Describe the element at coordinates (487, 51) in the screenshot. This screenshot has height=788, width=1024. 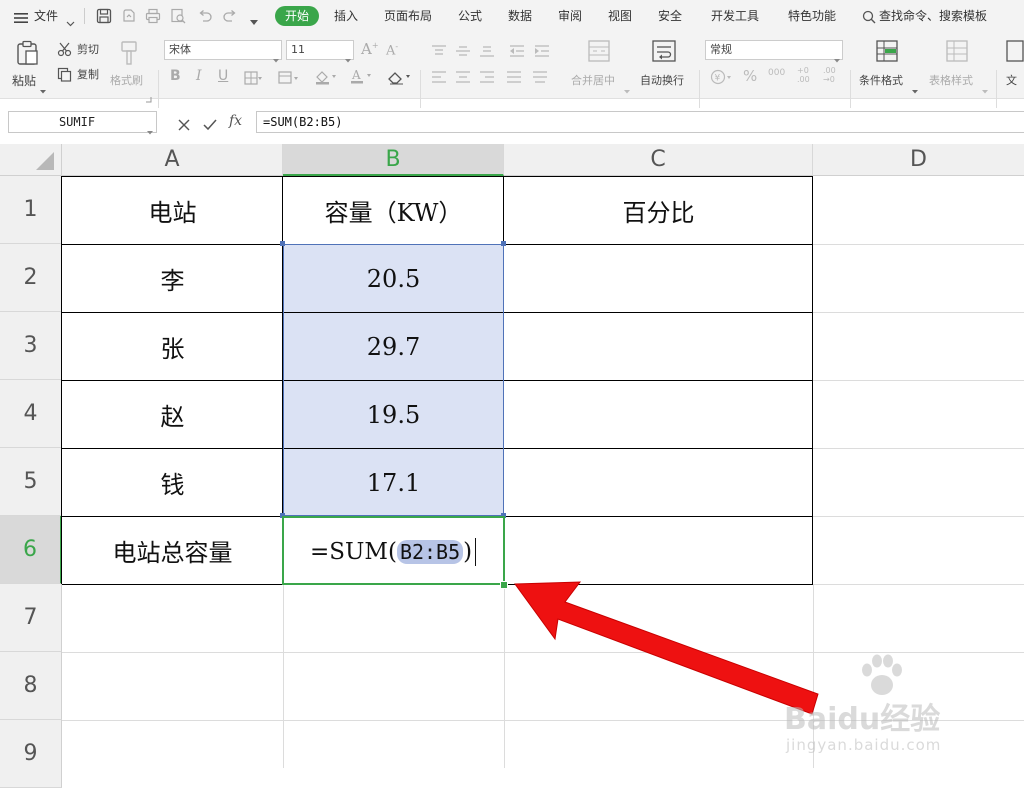
I see `align-bottom-icon` at that location.